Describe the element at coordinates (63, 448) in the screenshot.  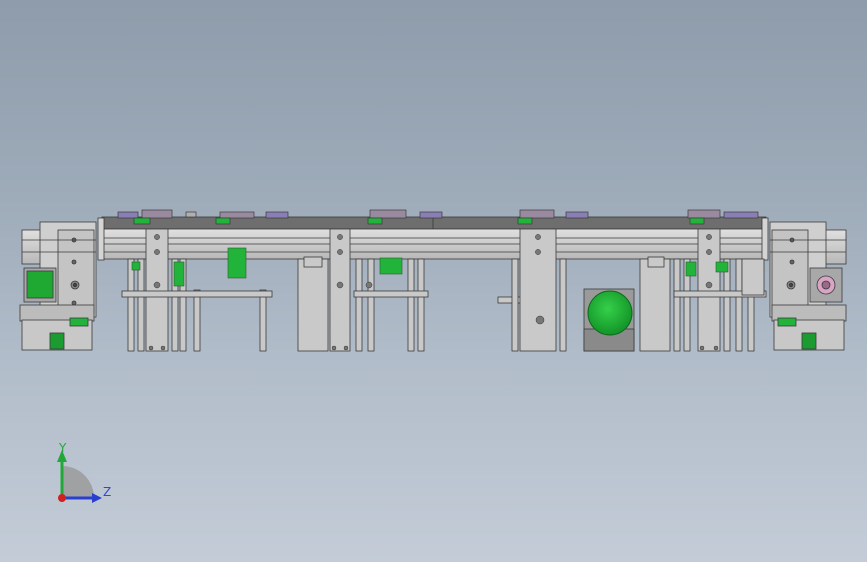
I see `y-axis-label: Y` at that location.